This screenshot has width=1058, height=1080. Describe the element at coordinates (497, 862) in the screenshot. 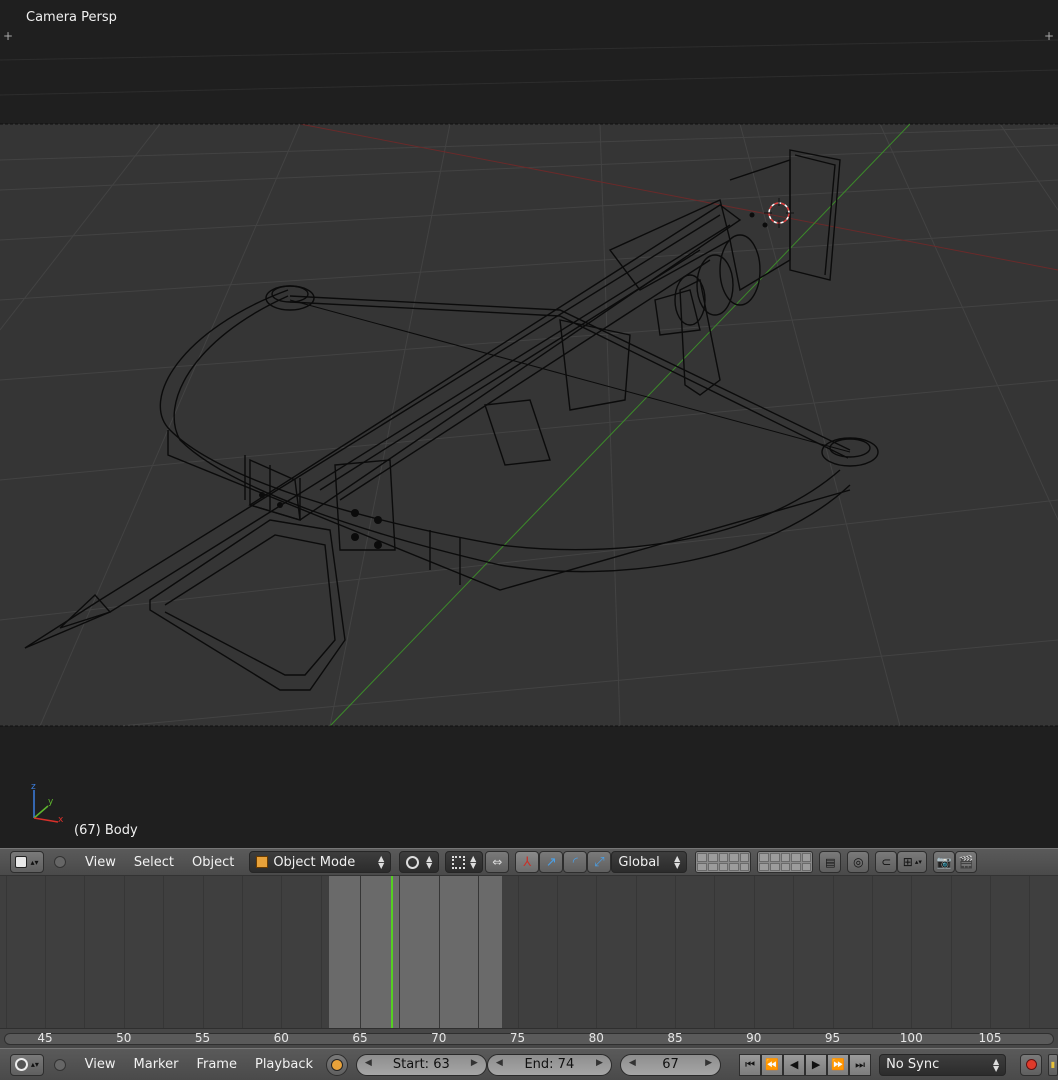

I see `pivot-align-button: ⇔` at that location.